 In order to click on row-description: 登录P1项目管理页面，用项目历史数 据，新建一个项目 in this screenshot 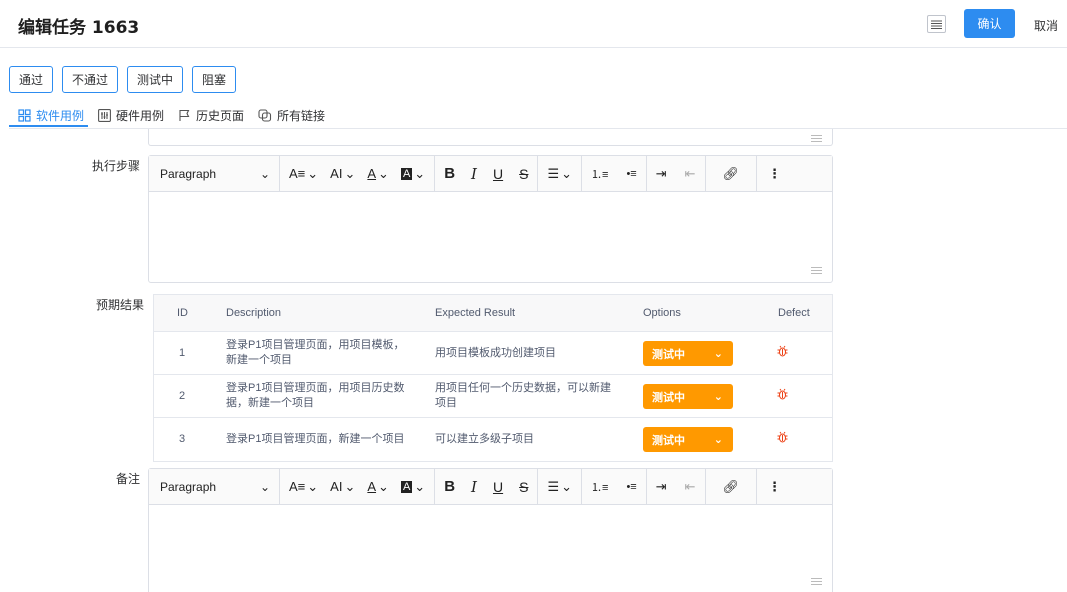, I will do `click(315, 396)`.